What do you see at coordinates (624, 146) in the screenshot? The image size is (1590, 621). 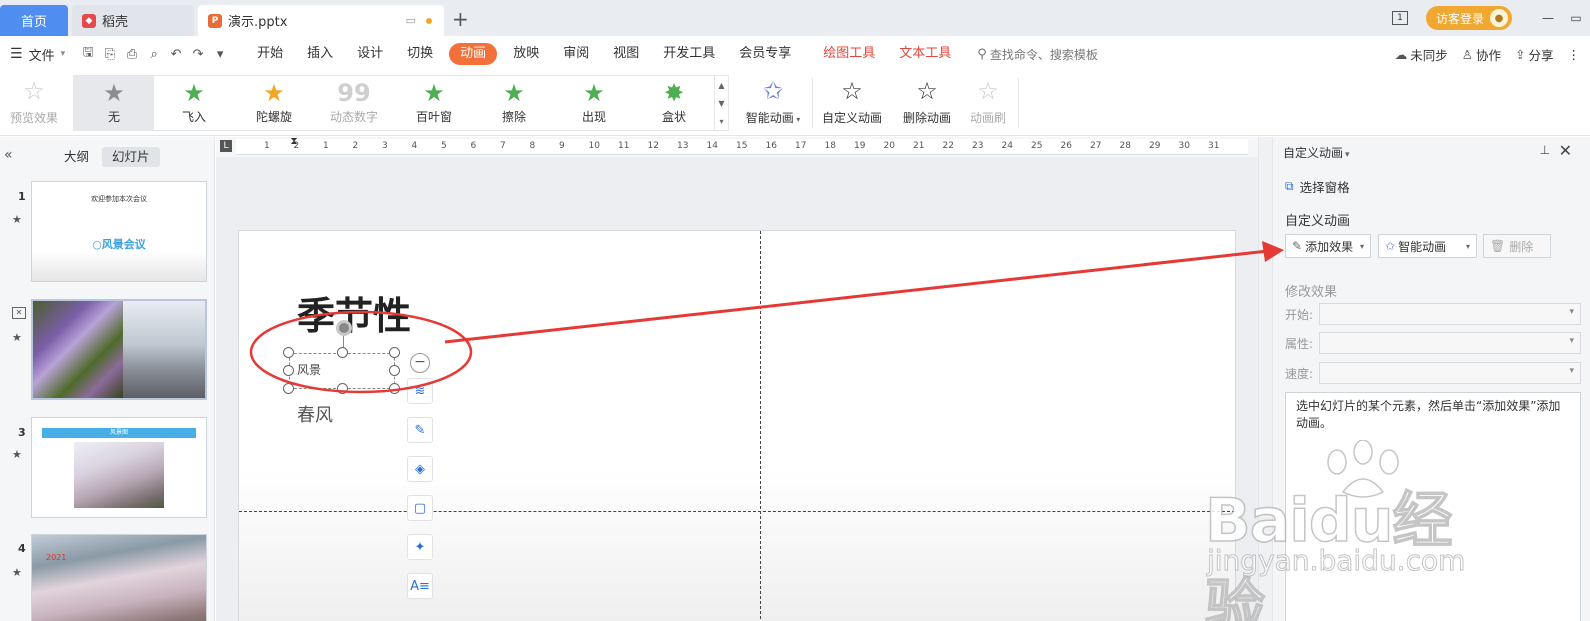 I see `ruler-number: 11` at bounding box center [624, 146].